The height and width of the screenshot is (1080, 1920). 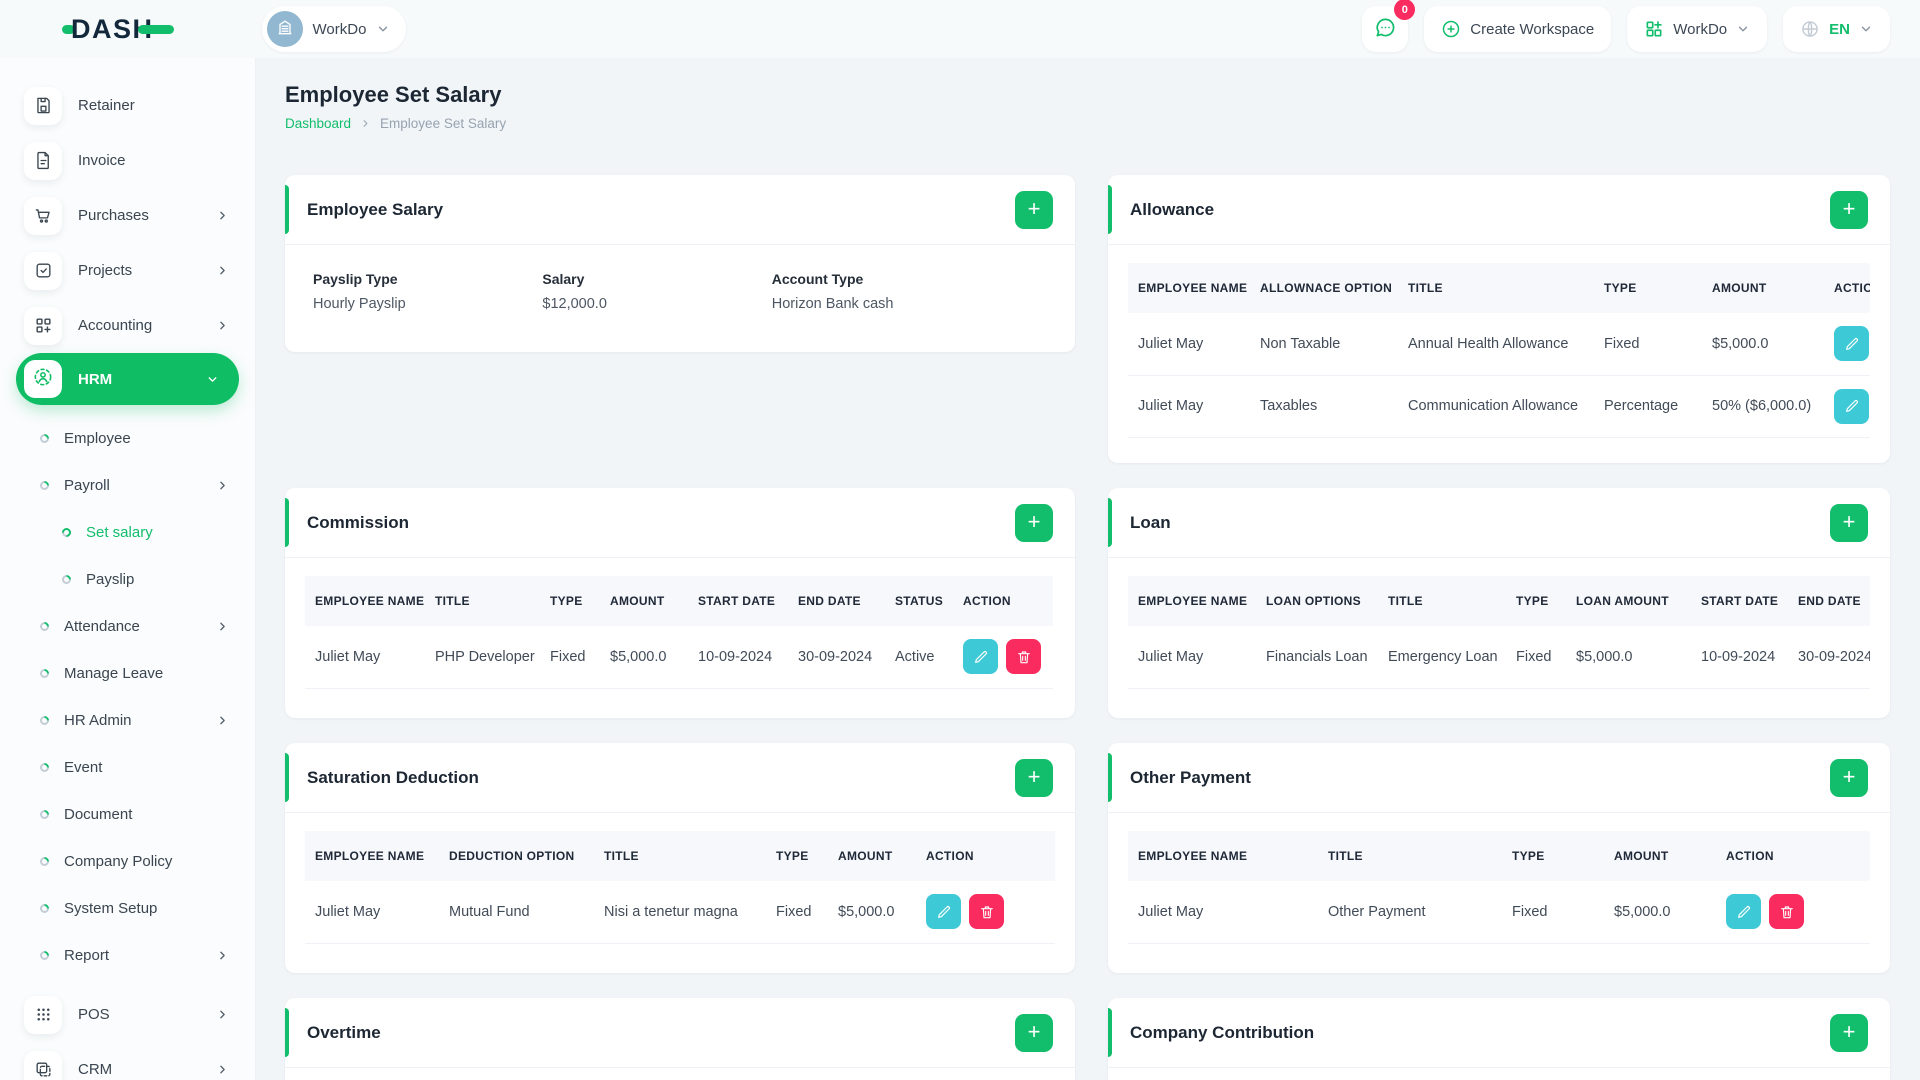 What do you see at coordinates (127, 379) in the screenshot?
I see `sidebar-item-hrm: HRM` at bounding box center [127, 379].